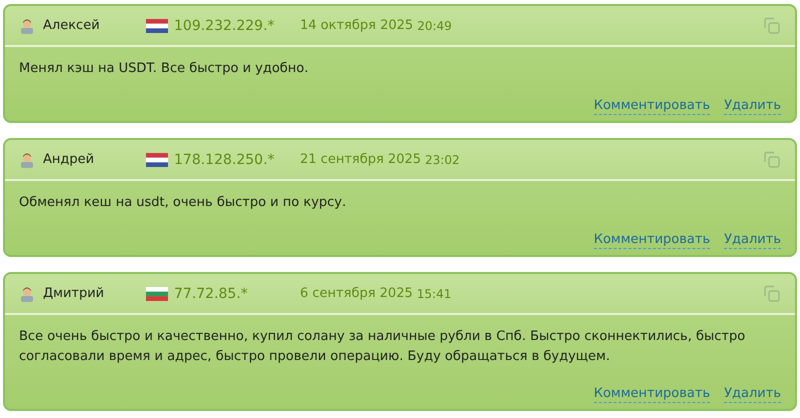 The height and width of the screenshot is (418, 800). What do you see at coordinates (382, 347) in the screenshot?
I see `review-text: Все очень быстро и качественно, купил солану за наличные рубли в Спб. Быстро сконнектились, быстро согласовали время и адрес, быстро провели операцию. Буду обращаться в будущем.` at bounding box center [382, 347].